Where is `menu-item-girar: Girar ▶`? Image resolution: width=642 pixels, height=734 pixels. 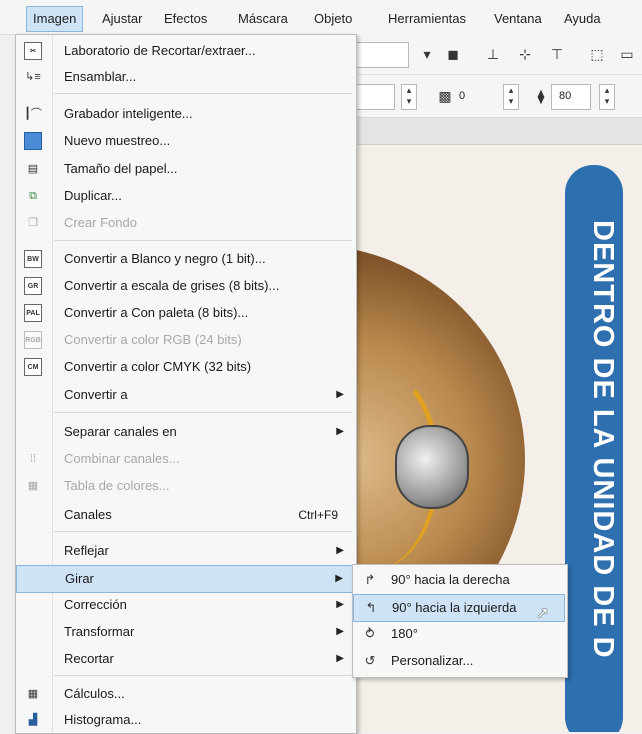
menu-item-girar: Girar ▶ is located at coordinates (185, 579).